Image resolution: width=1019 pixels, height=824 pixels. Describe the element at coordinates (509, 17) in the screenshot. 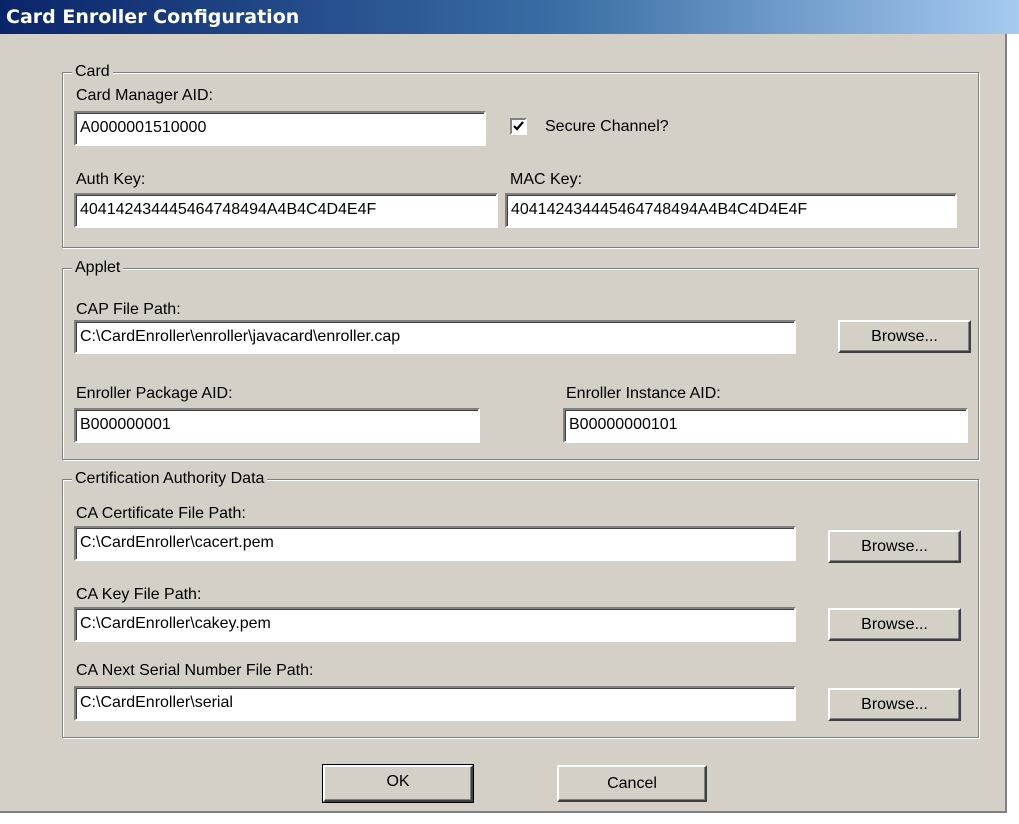

I see `title-bar: Card Enroller Configuration` at that location.